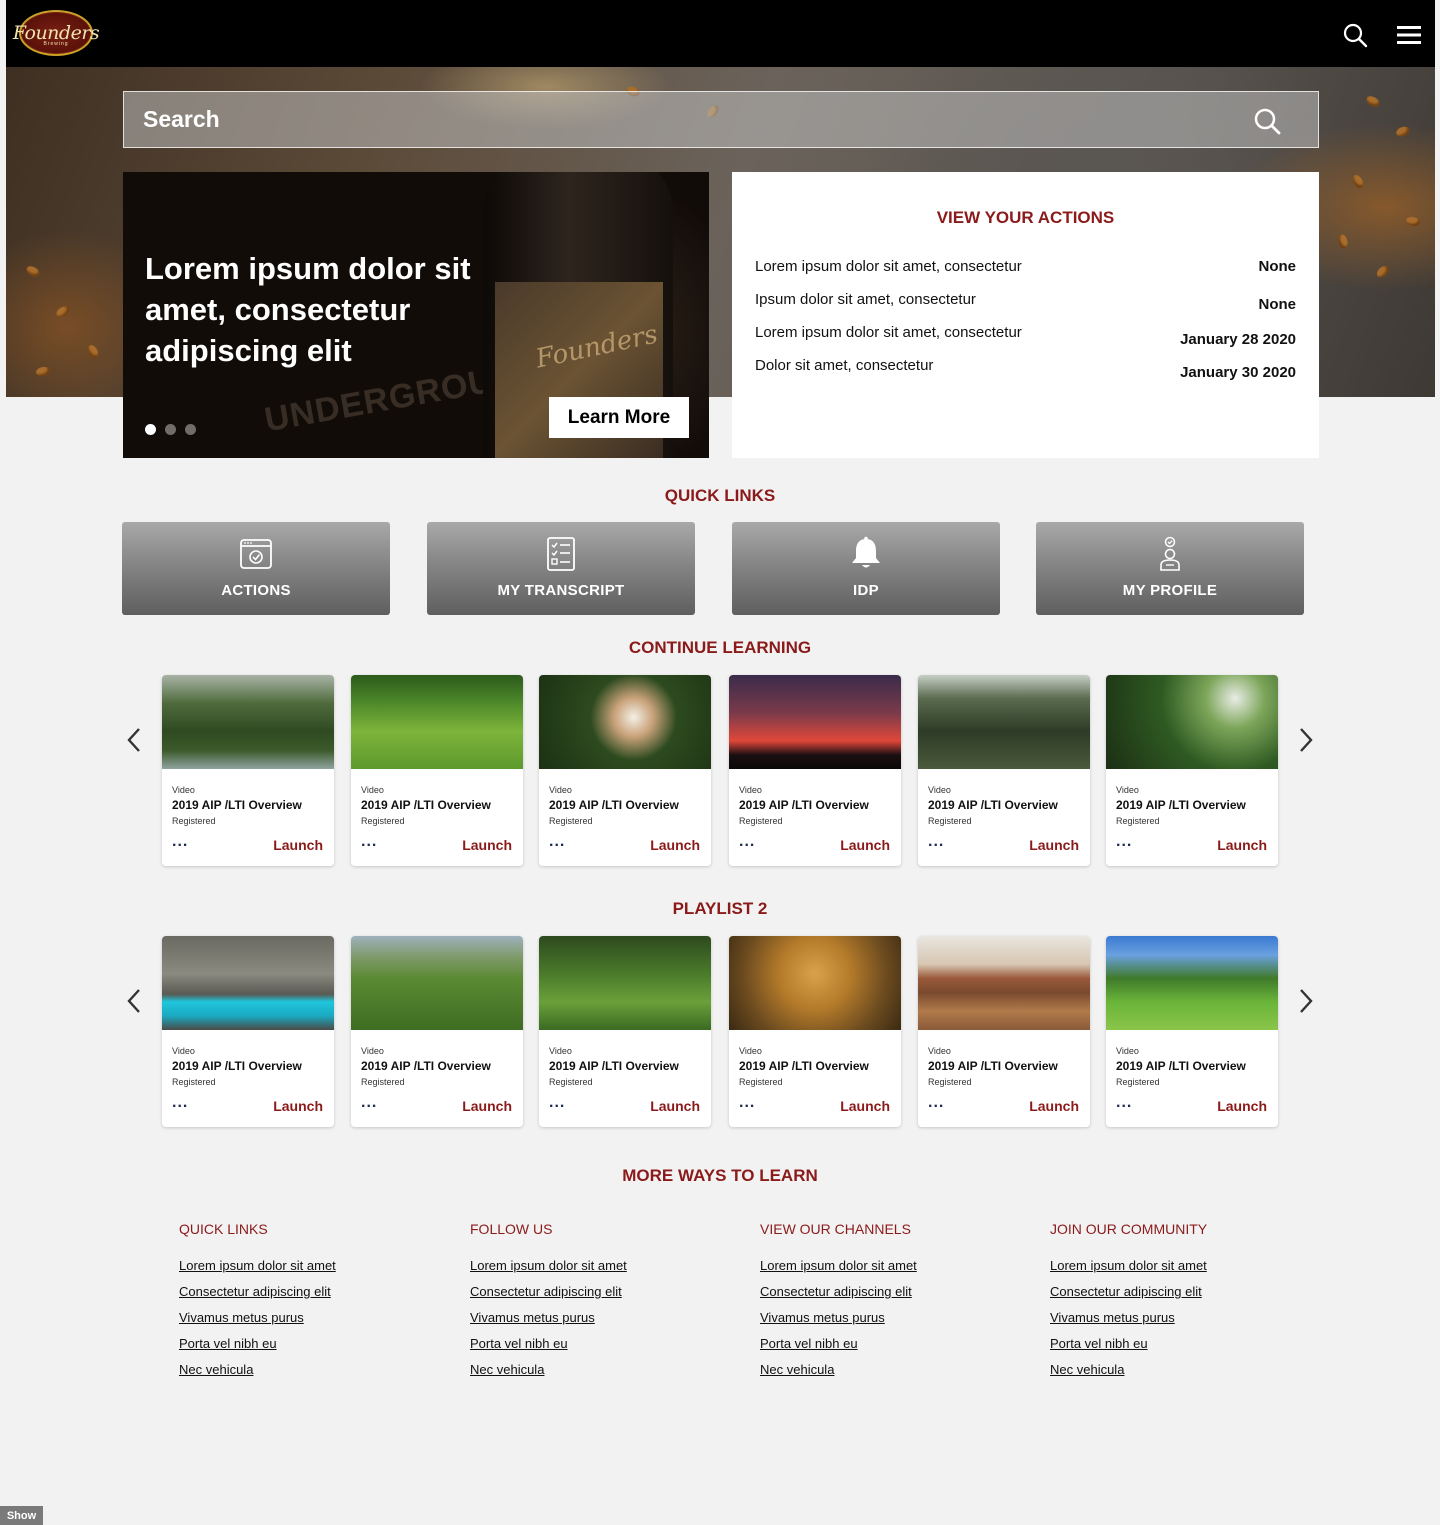  What do you see at coordinates (1004, 722) in the screenshot?
I see `forest-cabin-image` at bounding box center [1004, 722].